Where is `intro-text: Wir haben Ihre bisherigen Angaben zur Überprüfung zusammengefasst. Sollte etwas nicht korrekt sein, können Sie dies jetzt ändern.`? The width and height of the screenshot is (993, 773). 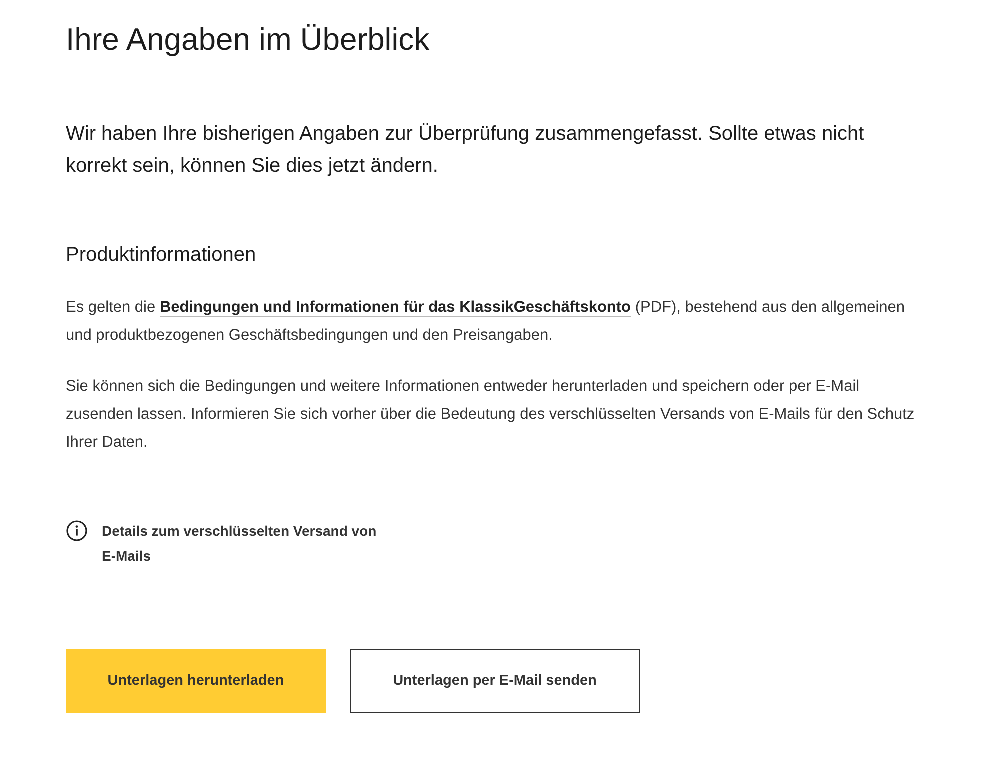
intro-text: Wir haben Ihre bisherigen Angaben zur Überprüfung zusammengefasst. Sollte etwas nicht korrekt sein, können Sie dies jetzt ändern. is located at coordinates (466, 150).